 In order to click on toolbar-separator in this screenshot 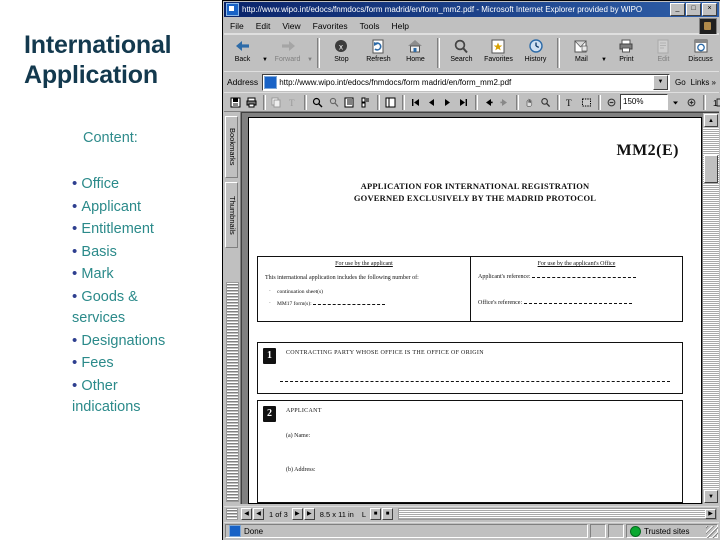, I will do `click(558, 102)`.